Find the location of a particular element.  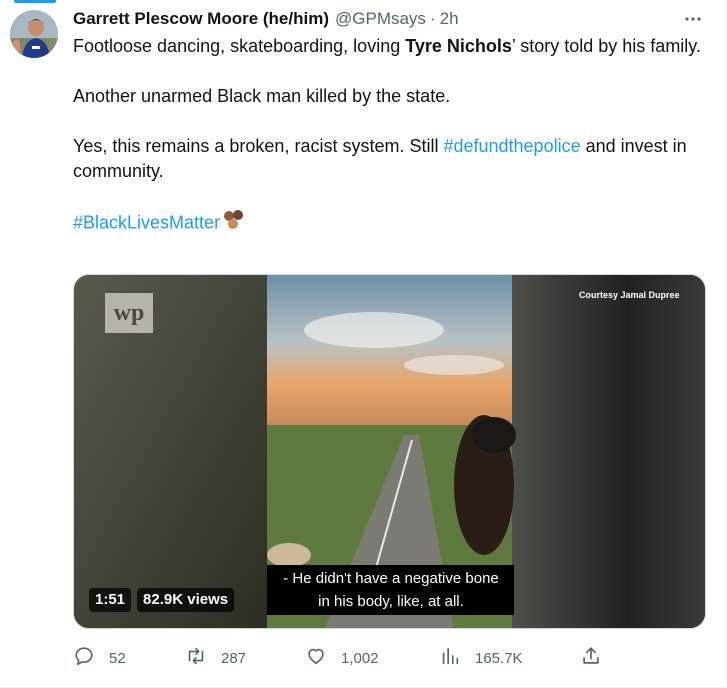

more-options-icon is located at coordinates (693, 19).